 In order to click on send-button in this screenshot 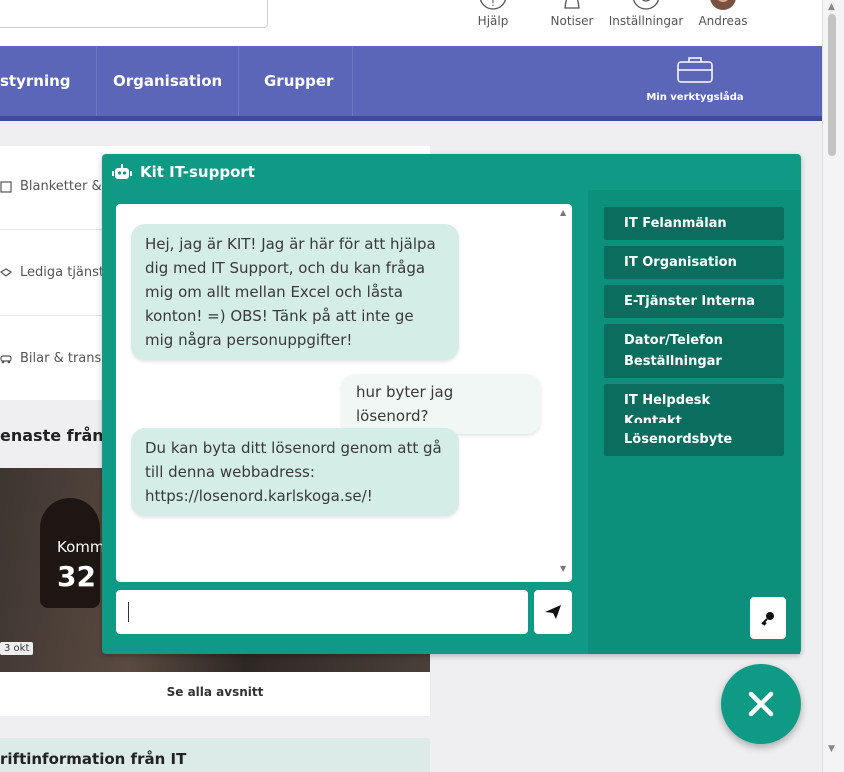, I will do `click(553, 612)`.